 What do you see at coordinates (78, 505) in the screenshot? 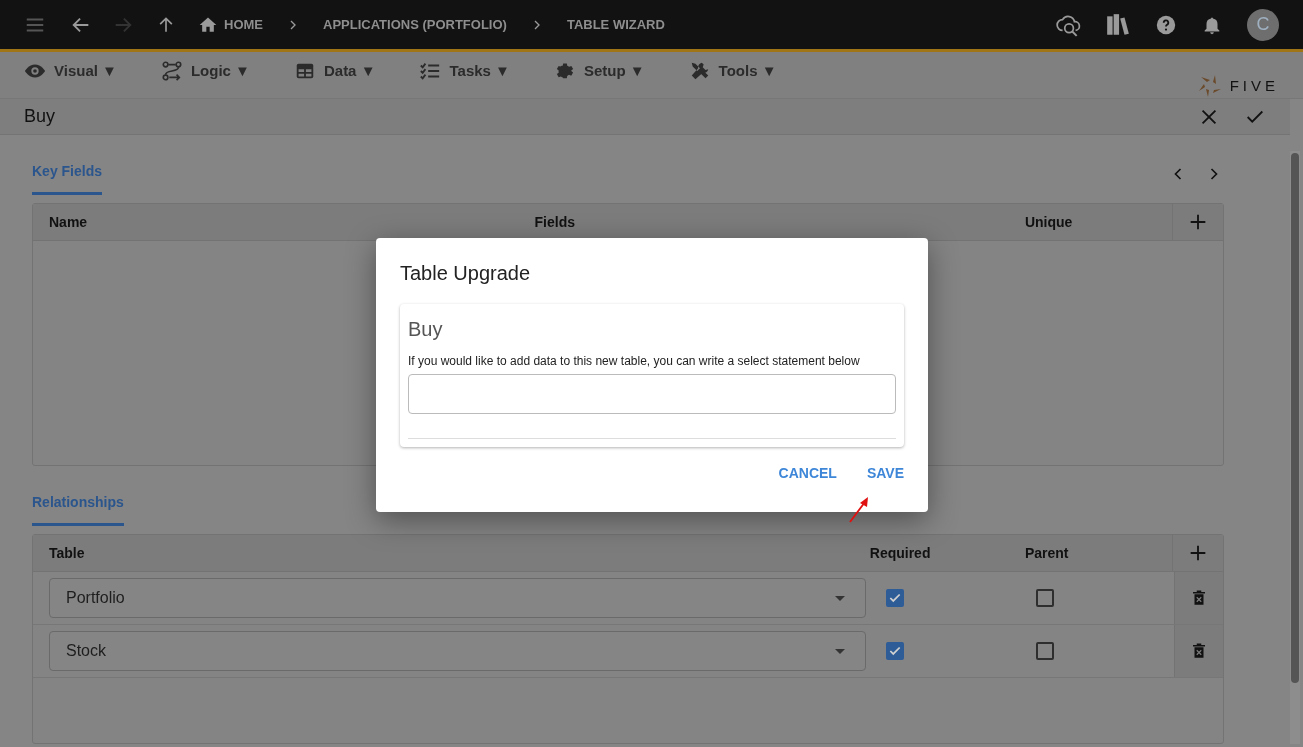
I see `tab: Relationships` at bounding box center [78, 505].